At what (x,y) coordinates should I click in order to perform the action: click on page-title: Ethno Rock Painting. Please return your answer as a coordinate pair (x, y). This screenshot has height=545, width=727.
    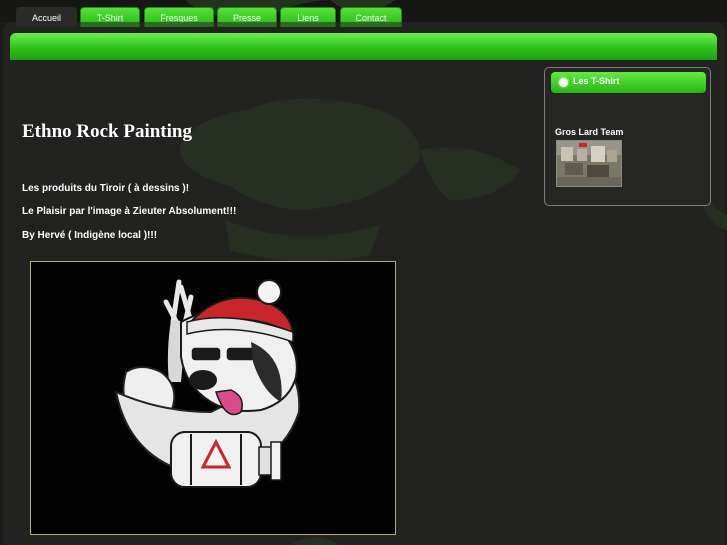
    Looking at the image, I should click on (107, 131).